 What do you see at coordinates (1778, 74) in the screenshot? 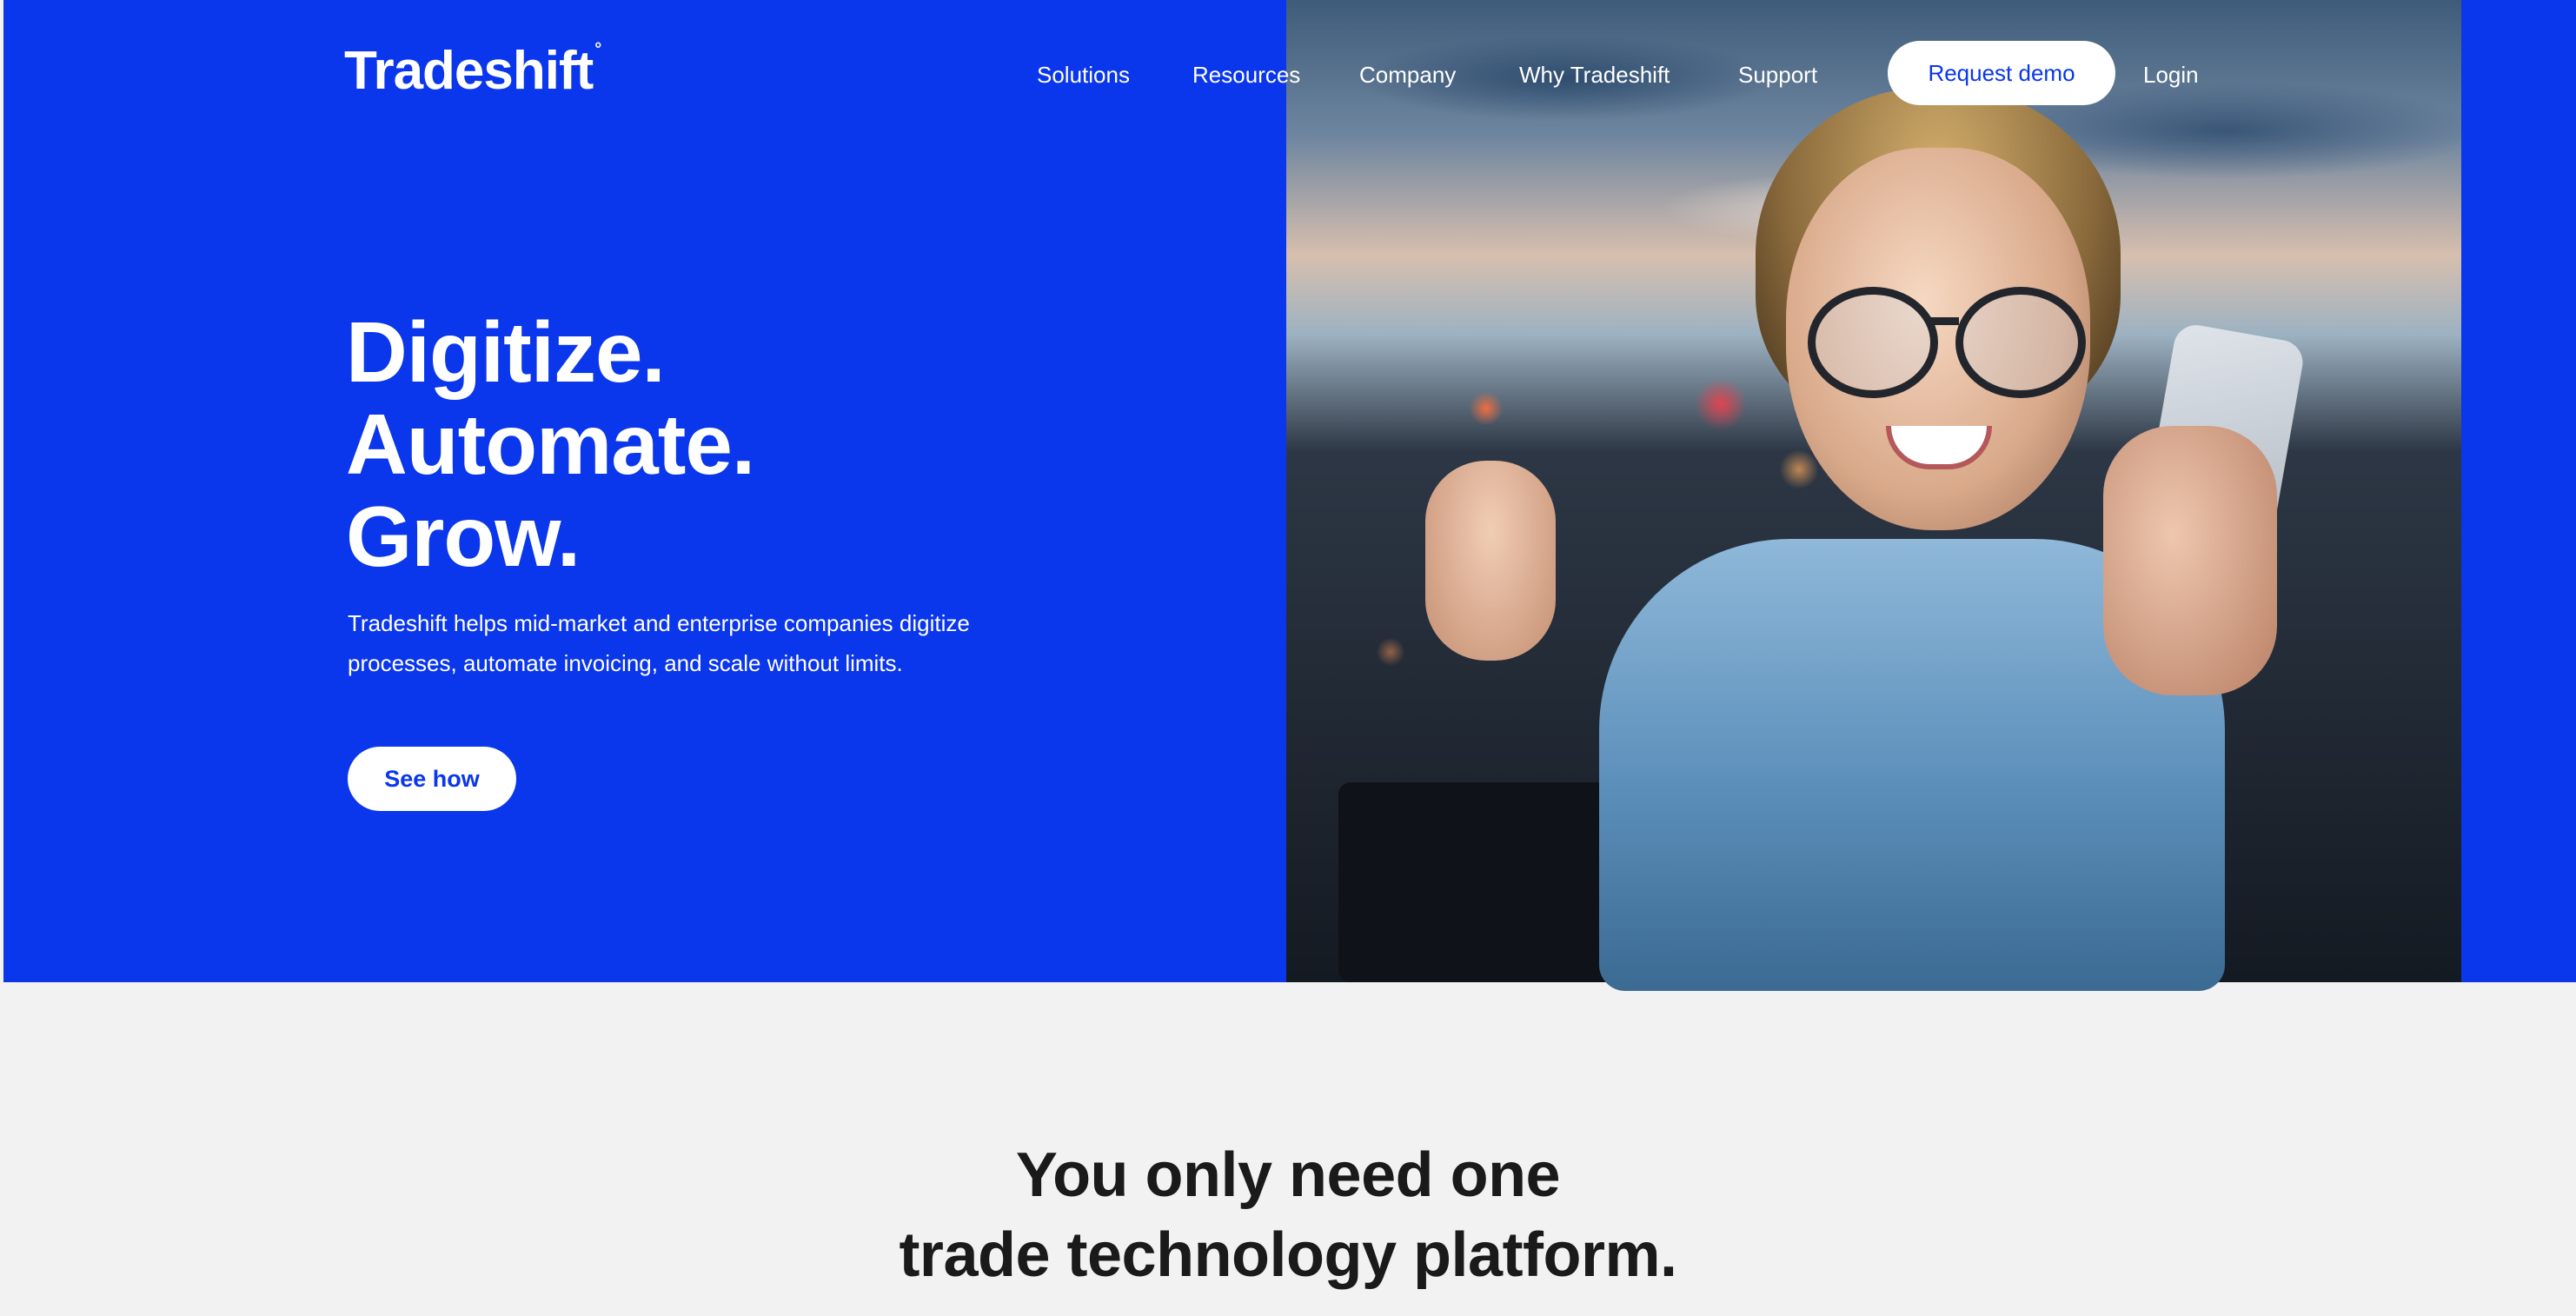
I see `nav-item-support: Support` at bounding box center [1778, 74].